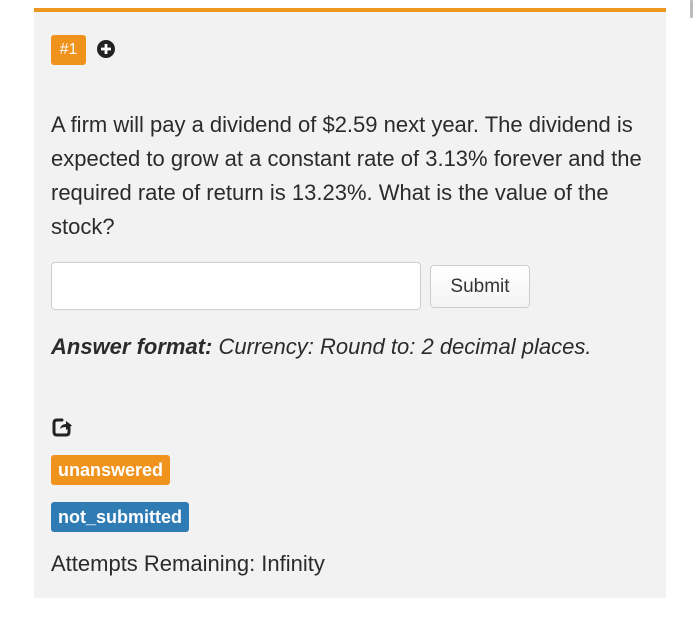 This screenshot has height=622, width=700. Describe the element at coordinates (480, 286) in the screenshot. I see `submit-button: Submit` at that location.